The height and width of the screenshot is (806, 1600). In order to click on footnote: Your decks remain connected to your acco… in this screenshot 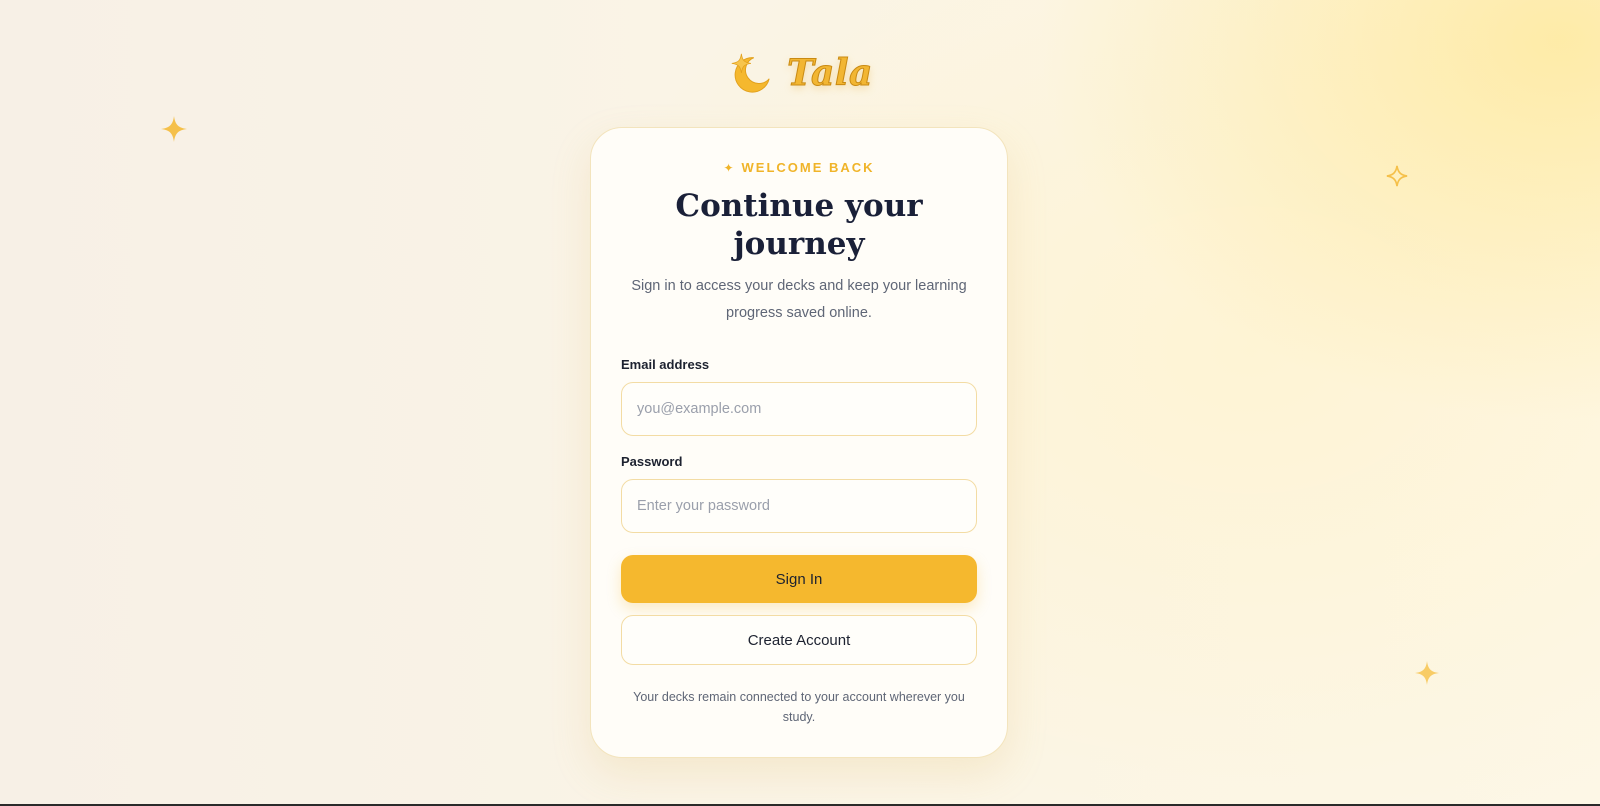, I will do `click(799, 707)`.